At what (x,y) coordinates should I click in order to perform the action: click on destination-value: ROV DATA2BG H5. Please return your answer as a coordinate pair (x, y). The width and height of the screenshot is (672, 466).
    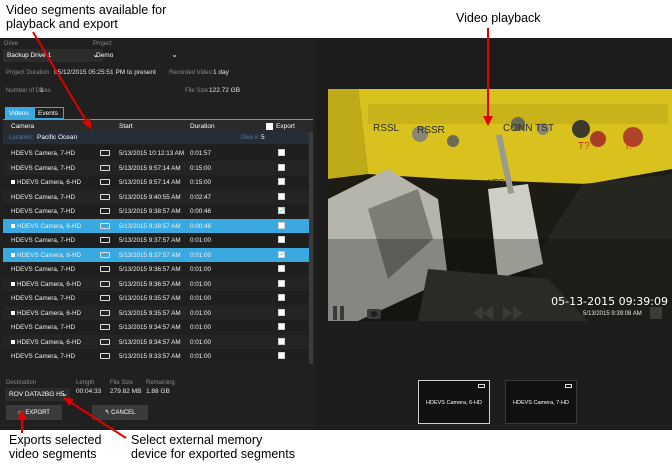
    Looking at the image, I should click on (37, 394).